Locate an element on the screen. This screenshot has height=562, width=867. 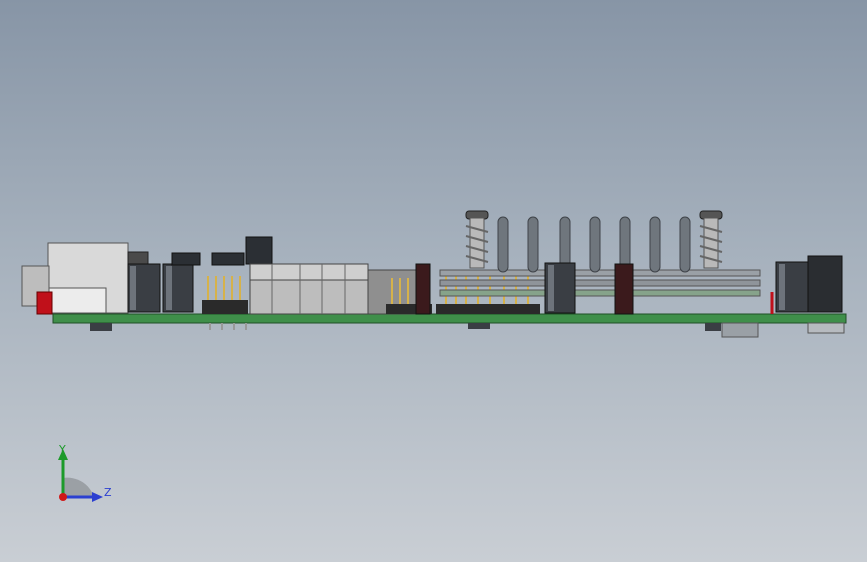
x-axis-origin-icon is located at coordinates (63, 497).